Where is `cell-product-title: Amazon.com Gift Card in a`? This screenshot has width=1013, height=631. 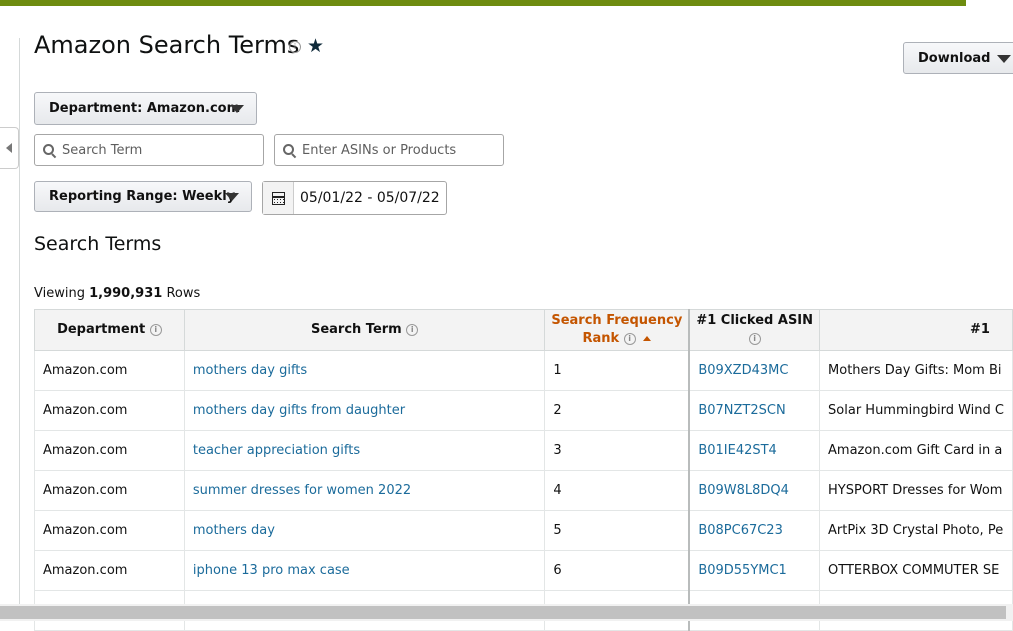 cell-product-title: Amazon.com Gift Card in a is located at coordinates (916, 450).